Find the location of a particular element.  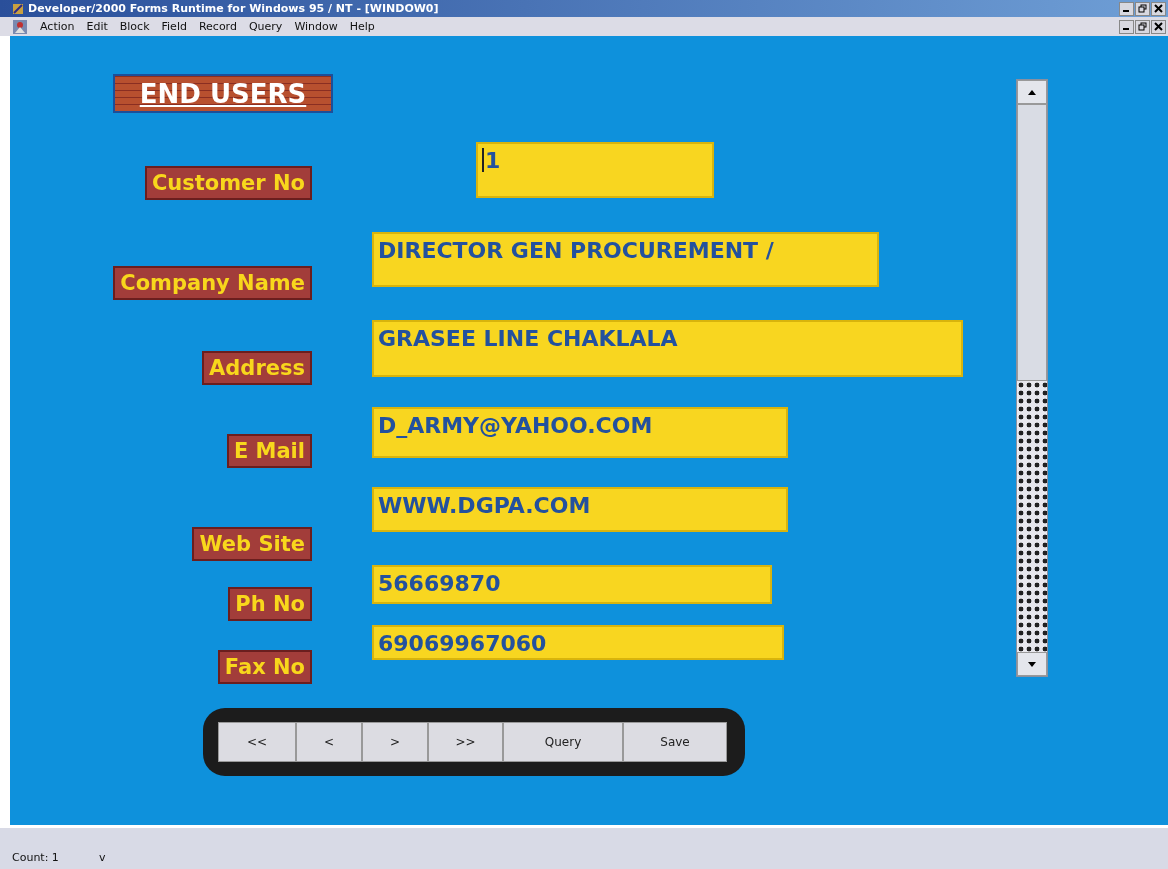

field-label: E Mail is located at coordinates (269, 451).